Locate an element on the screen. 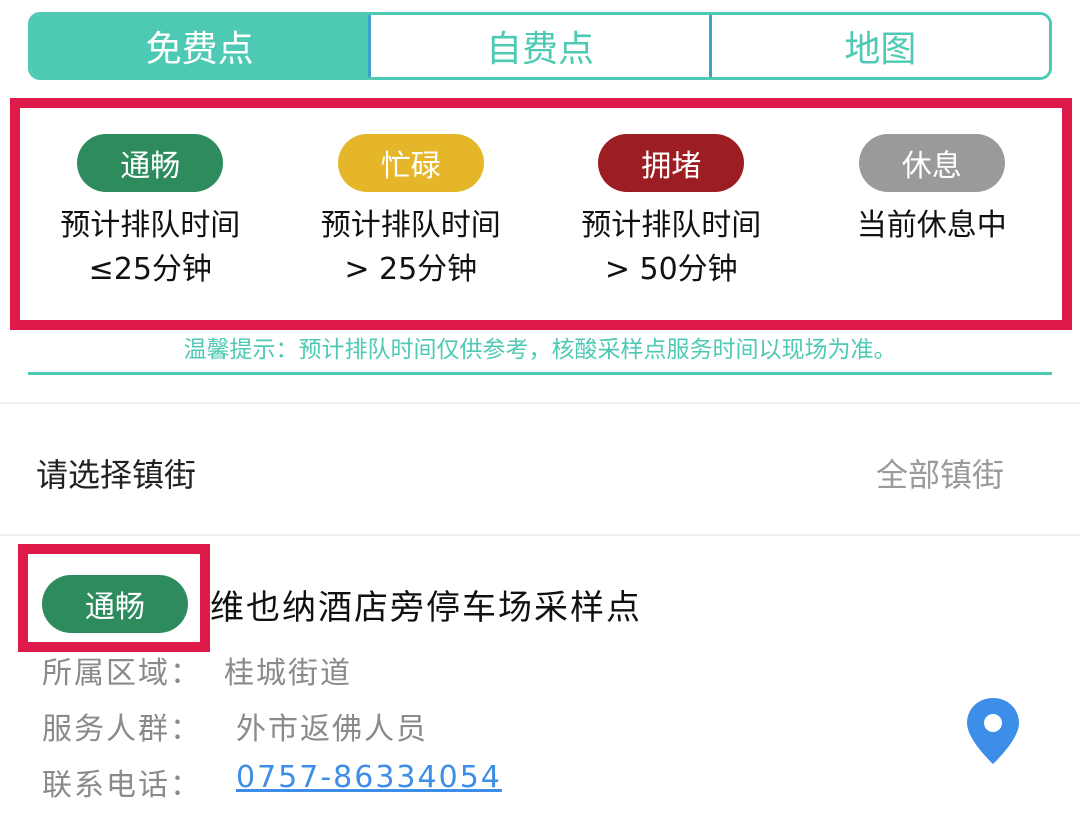  group-value: 外市返佛人员 is located at coordinates (332, 729).